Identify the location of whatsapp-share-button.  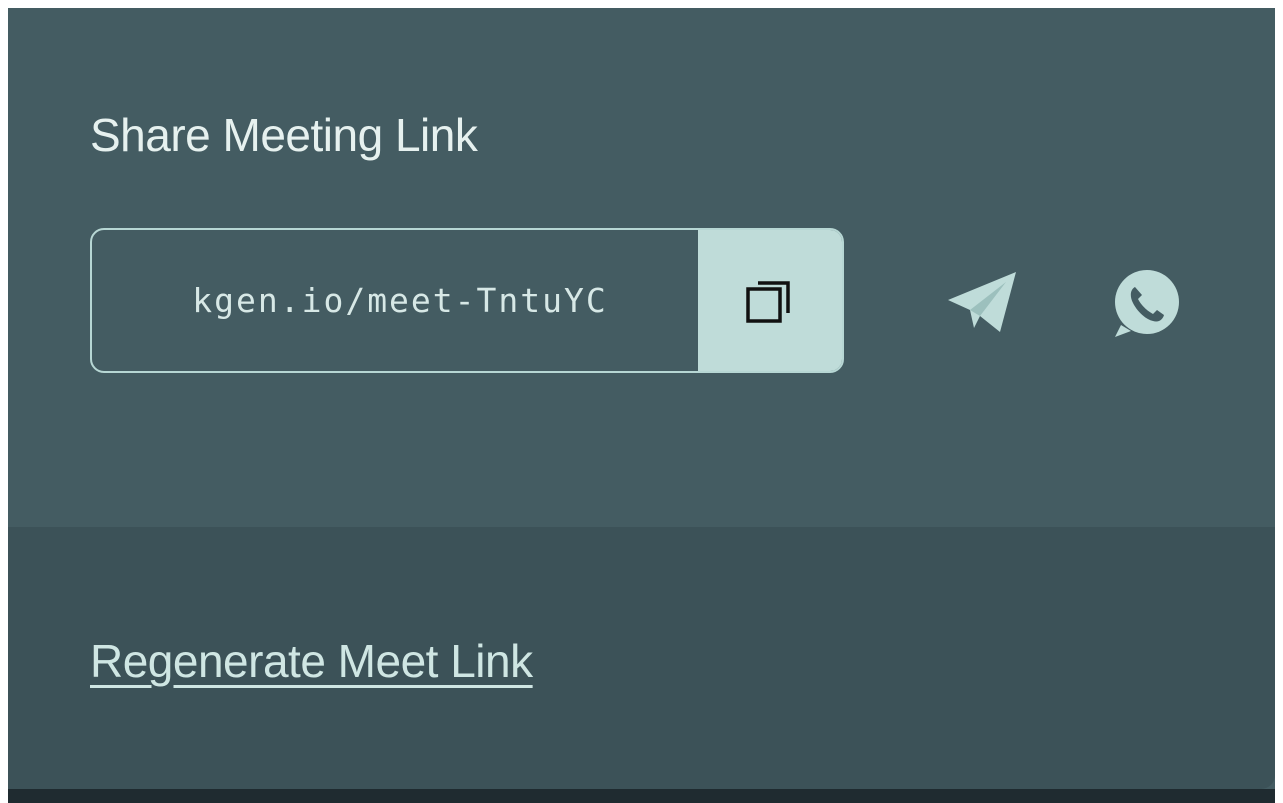
(1146, 304).